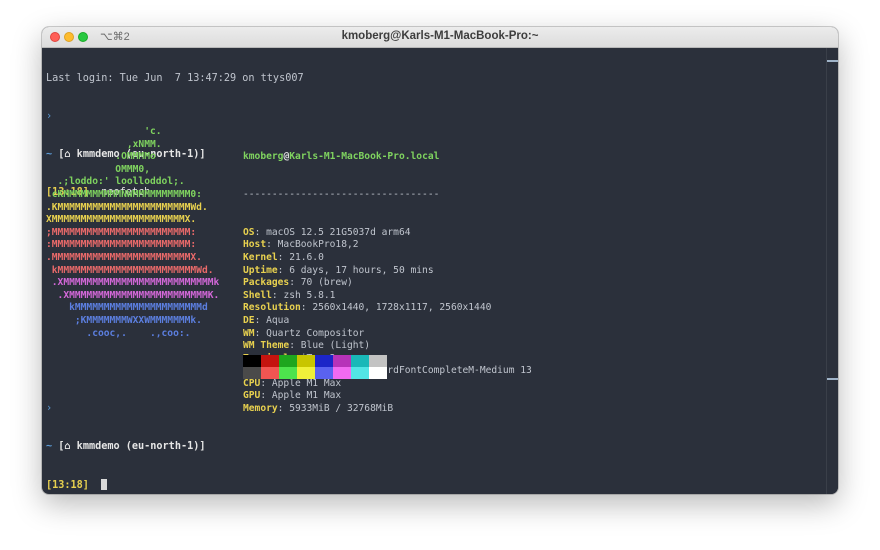  What do you see at coordinates (272, 320) in the screenshot?
I see `info-value: : Aqua` at bounding box center [272, 320].